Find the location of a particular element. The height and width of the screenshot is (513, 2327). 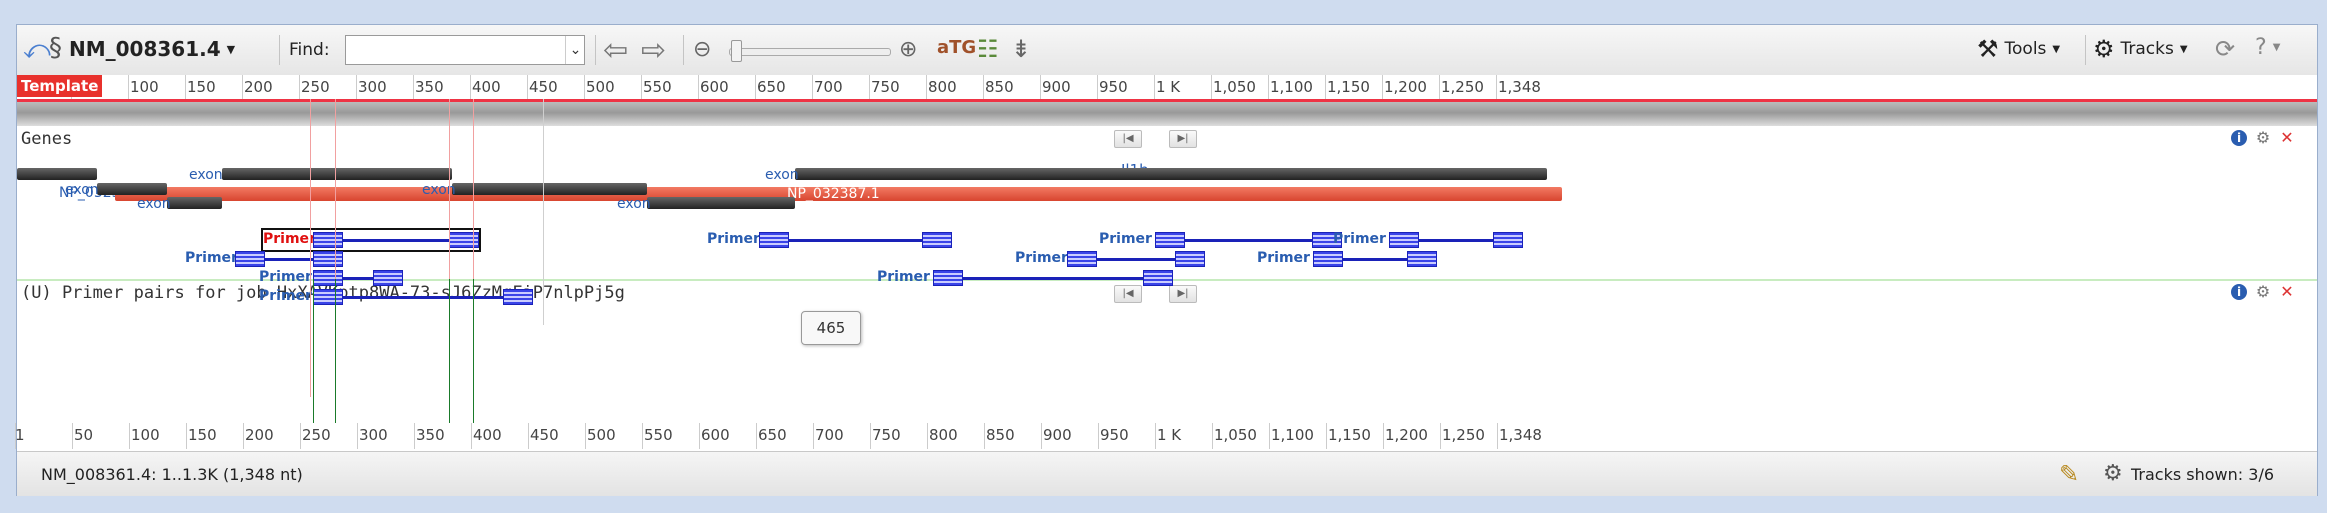

ruler-tick-label: 250 is located at coordinates (315, 87).